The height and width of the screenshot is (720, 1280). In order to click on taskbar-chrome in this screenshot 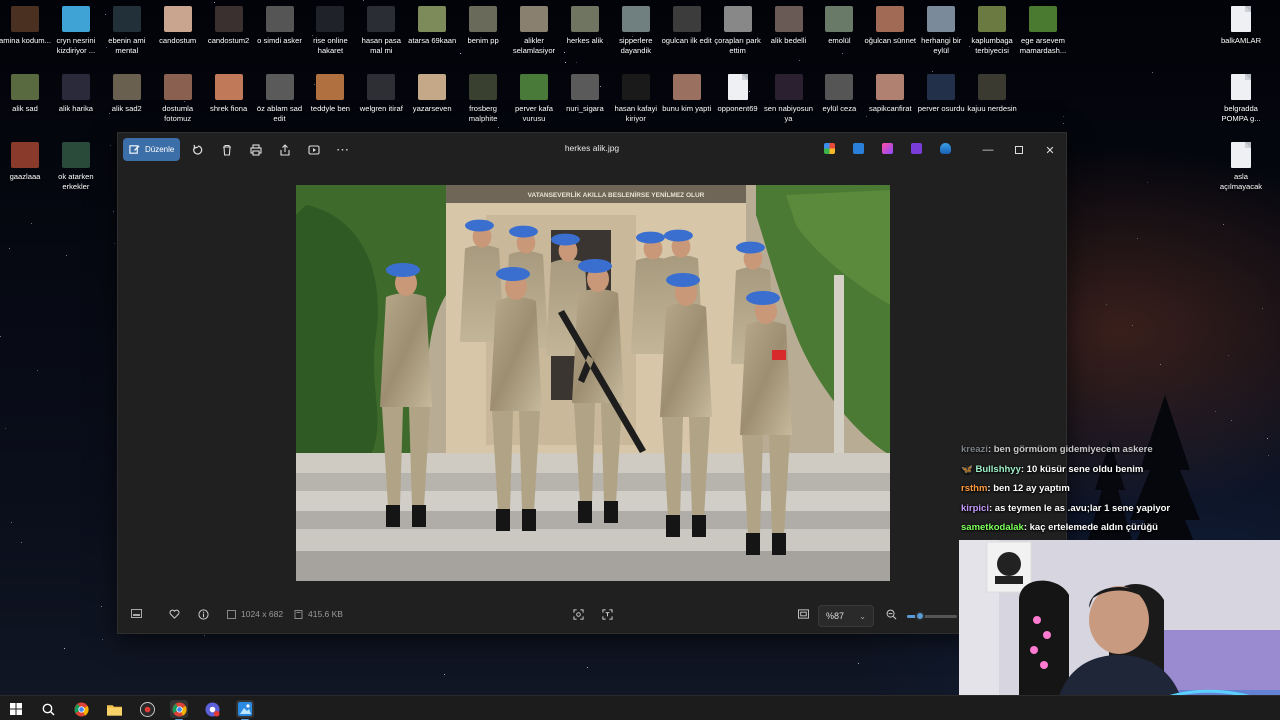, I will do `click(81, 709)`.